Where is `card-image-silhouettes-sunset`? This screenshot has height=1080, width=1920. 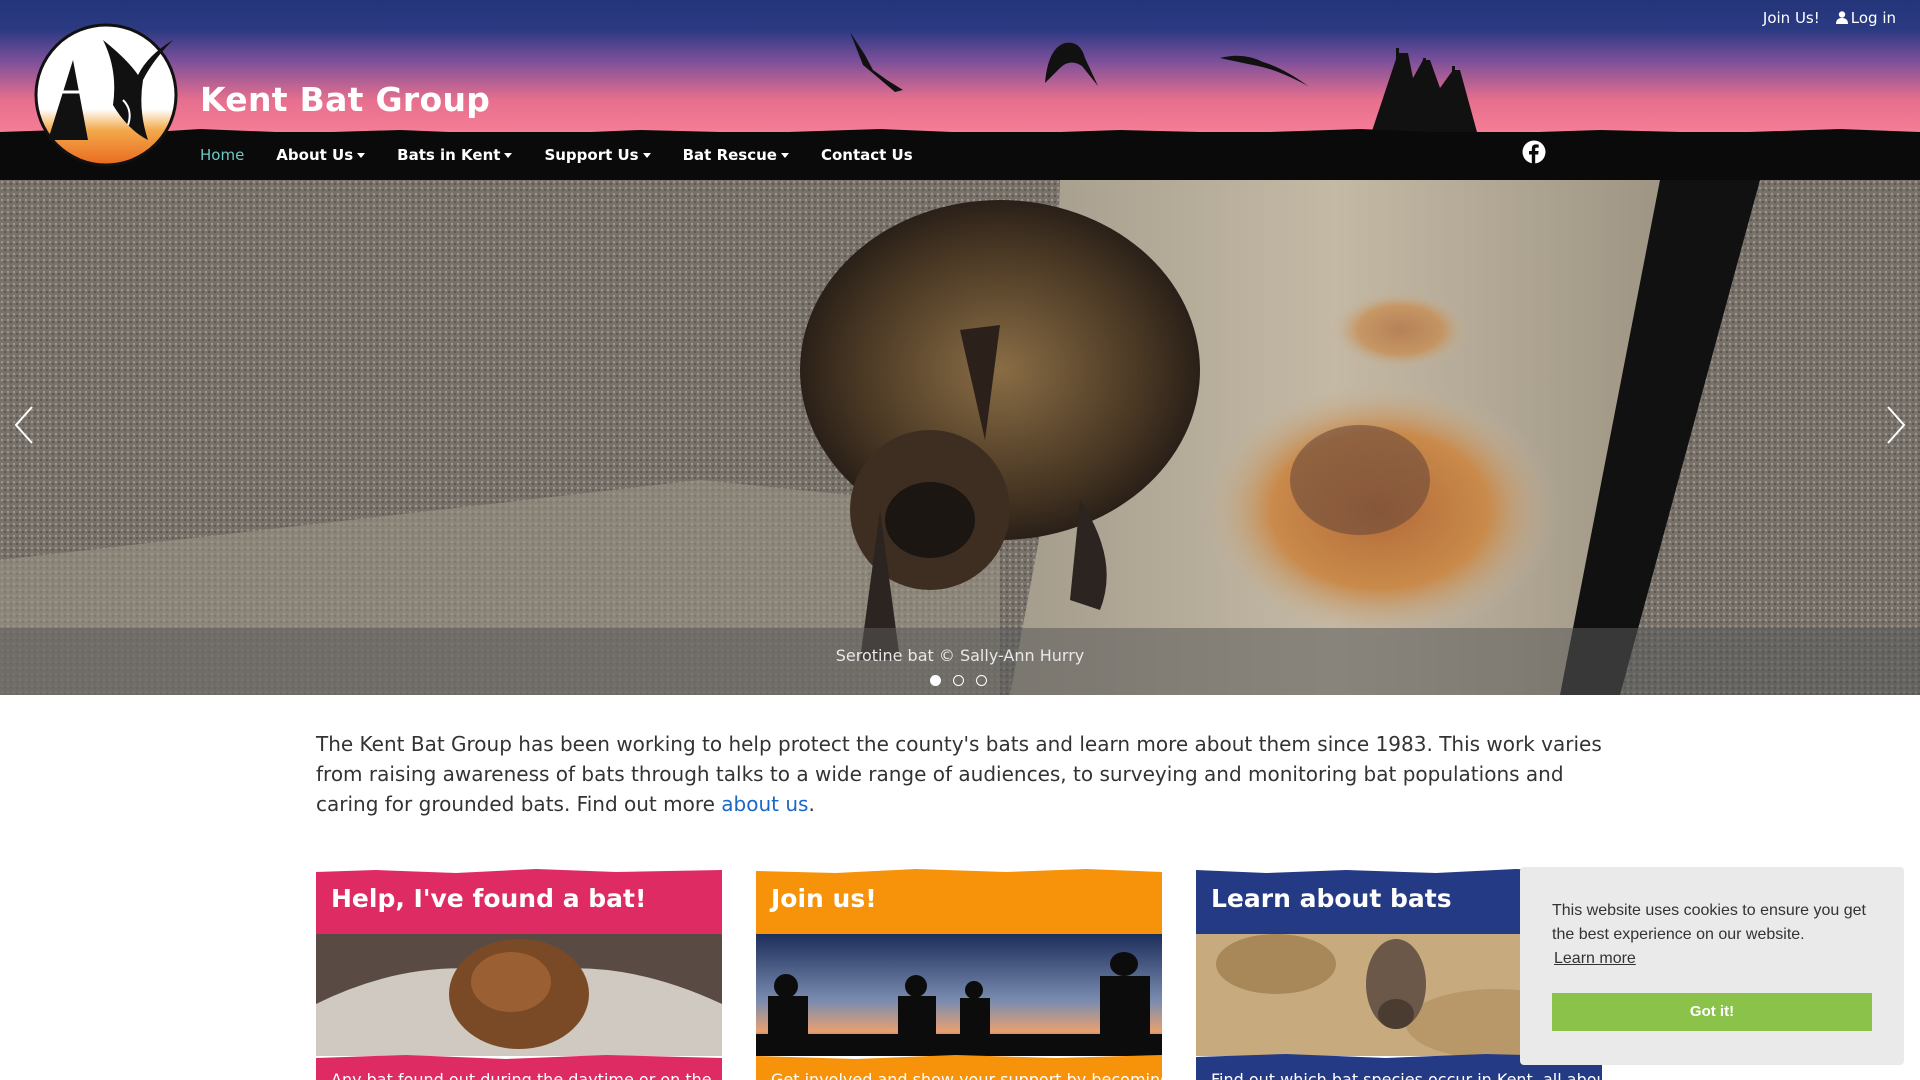
card-image-silhouettes-sunset is located at coordinates (959, 995).